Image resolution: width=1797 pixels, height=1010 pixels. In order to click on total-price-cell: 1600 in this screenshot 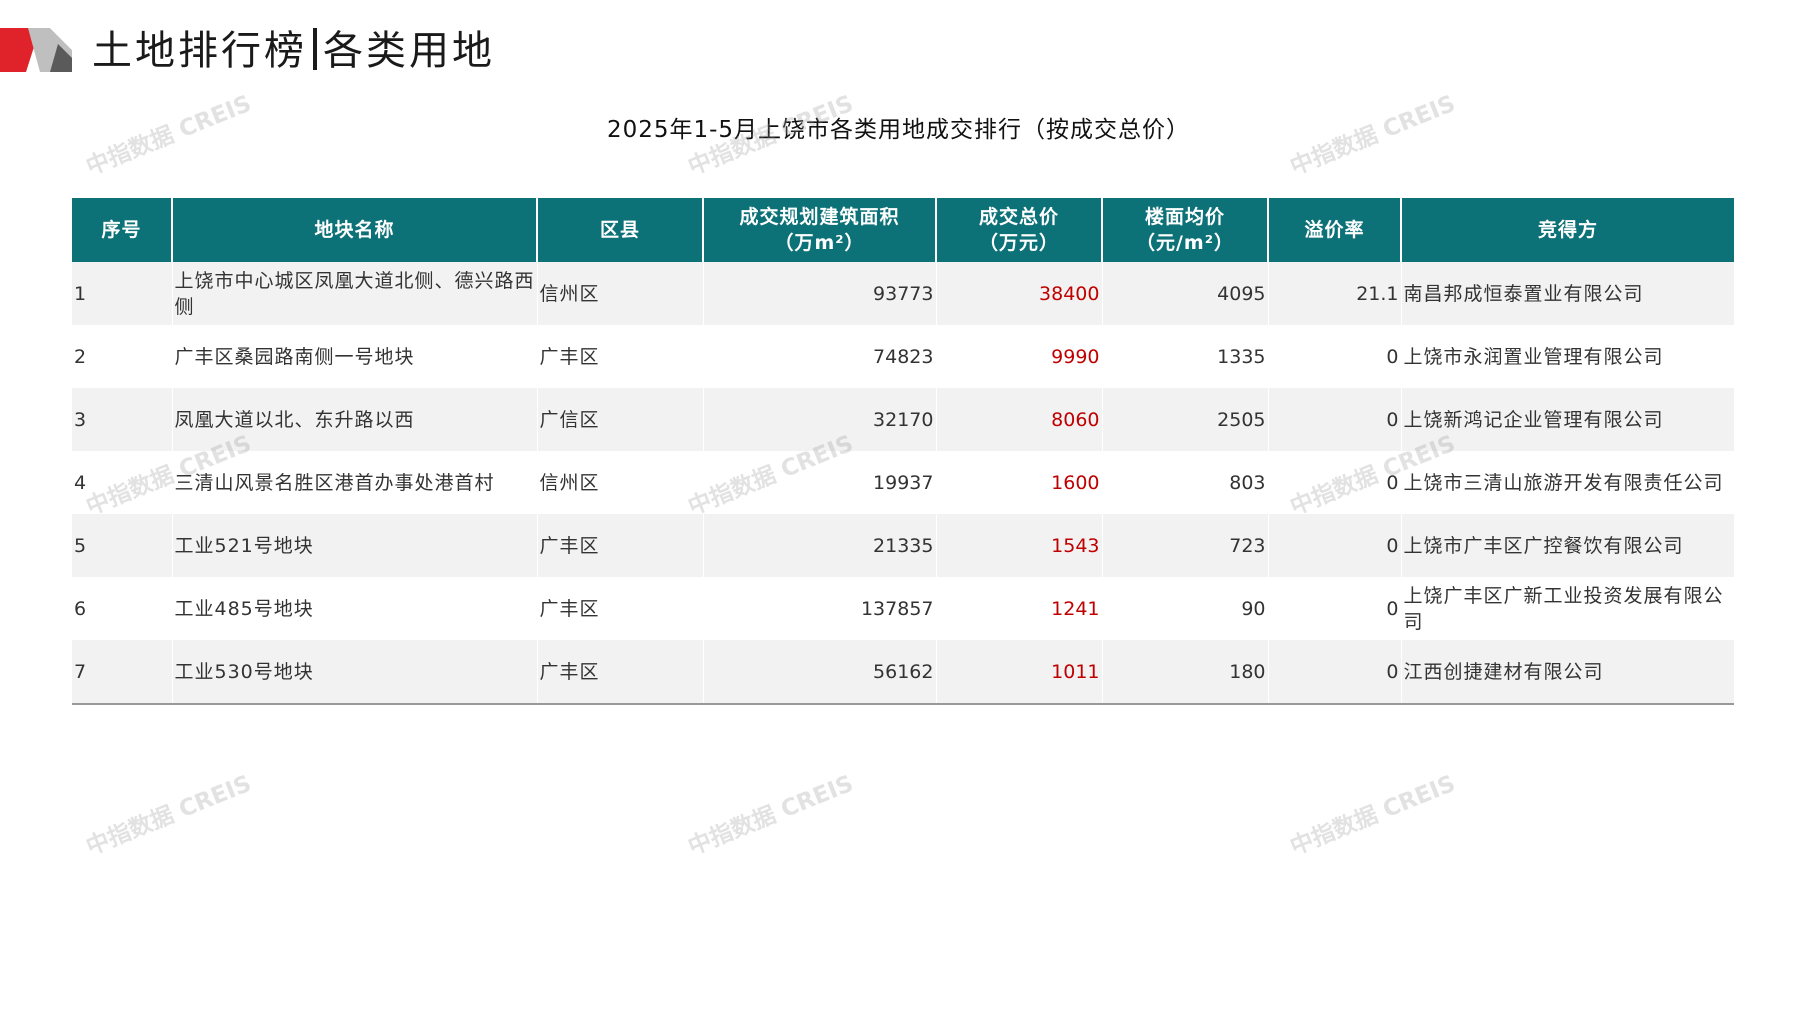, I will do `click(1019, 482)`.